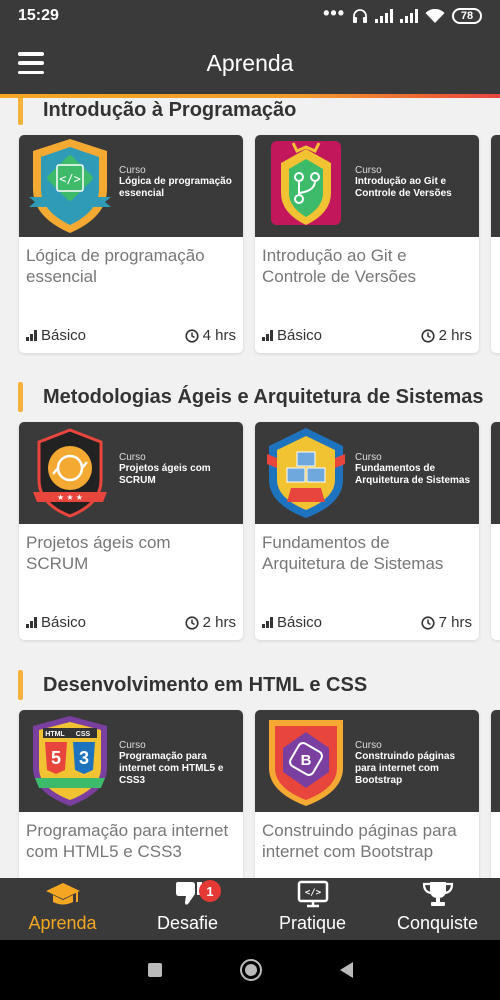 This screenshot has width=500, height=1000. What do you see at coordinates (250, 63) in the screenshot?
I see `page-title: Aprenda` at bounding box center [250, 63].